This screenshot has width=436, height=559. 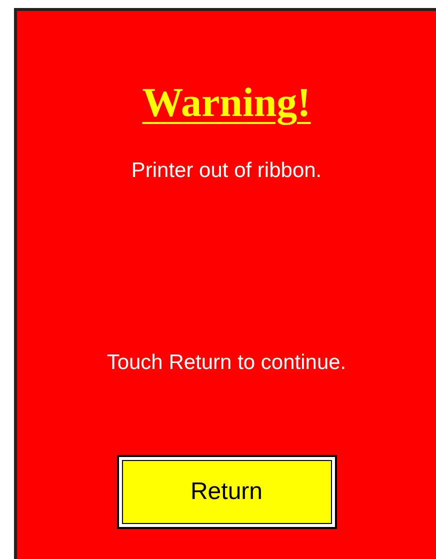 What do you see at coordinates (226, 492) in the screenshot?
I see `return-button: Return` at bounding box center [226, 492].